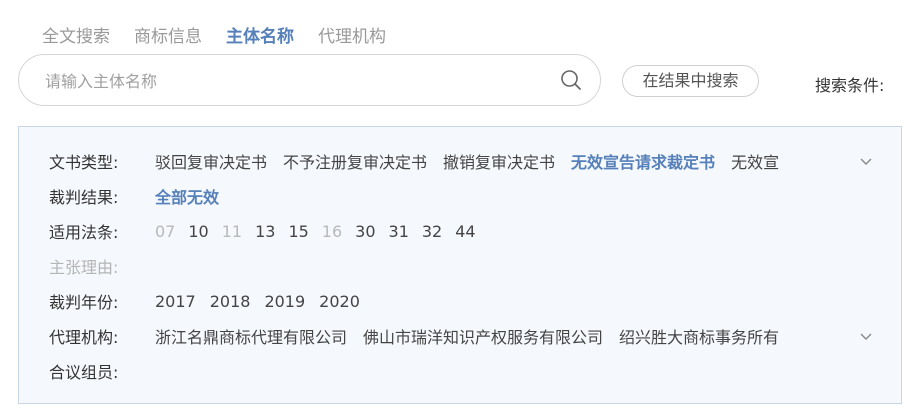  What do you see at coordinates (699, 336) in the screenshot?
I see `filter-option-agency: 绍兴胜大商标事务所有` at bounding box center [699, 336].